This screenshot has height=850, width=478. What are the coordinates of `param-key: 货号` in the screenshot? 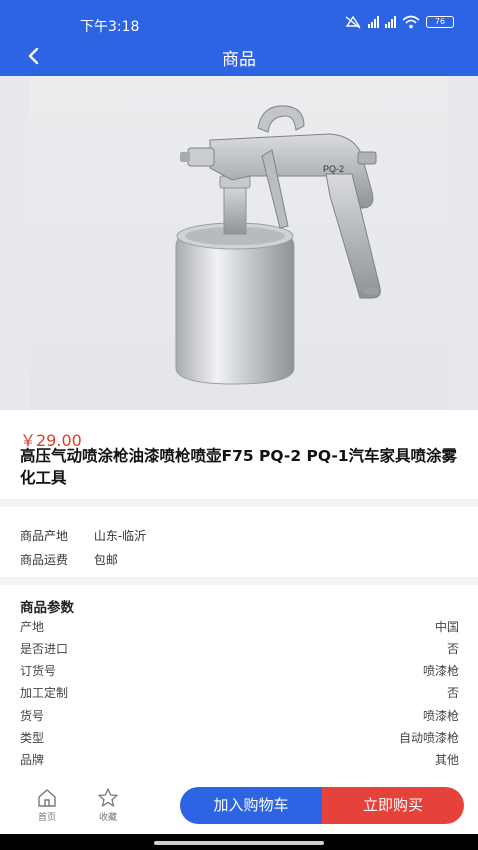 It's located at (32, 716).